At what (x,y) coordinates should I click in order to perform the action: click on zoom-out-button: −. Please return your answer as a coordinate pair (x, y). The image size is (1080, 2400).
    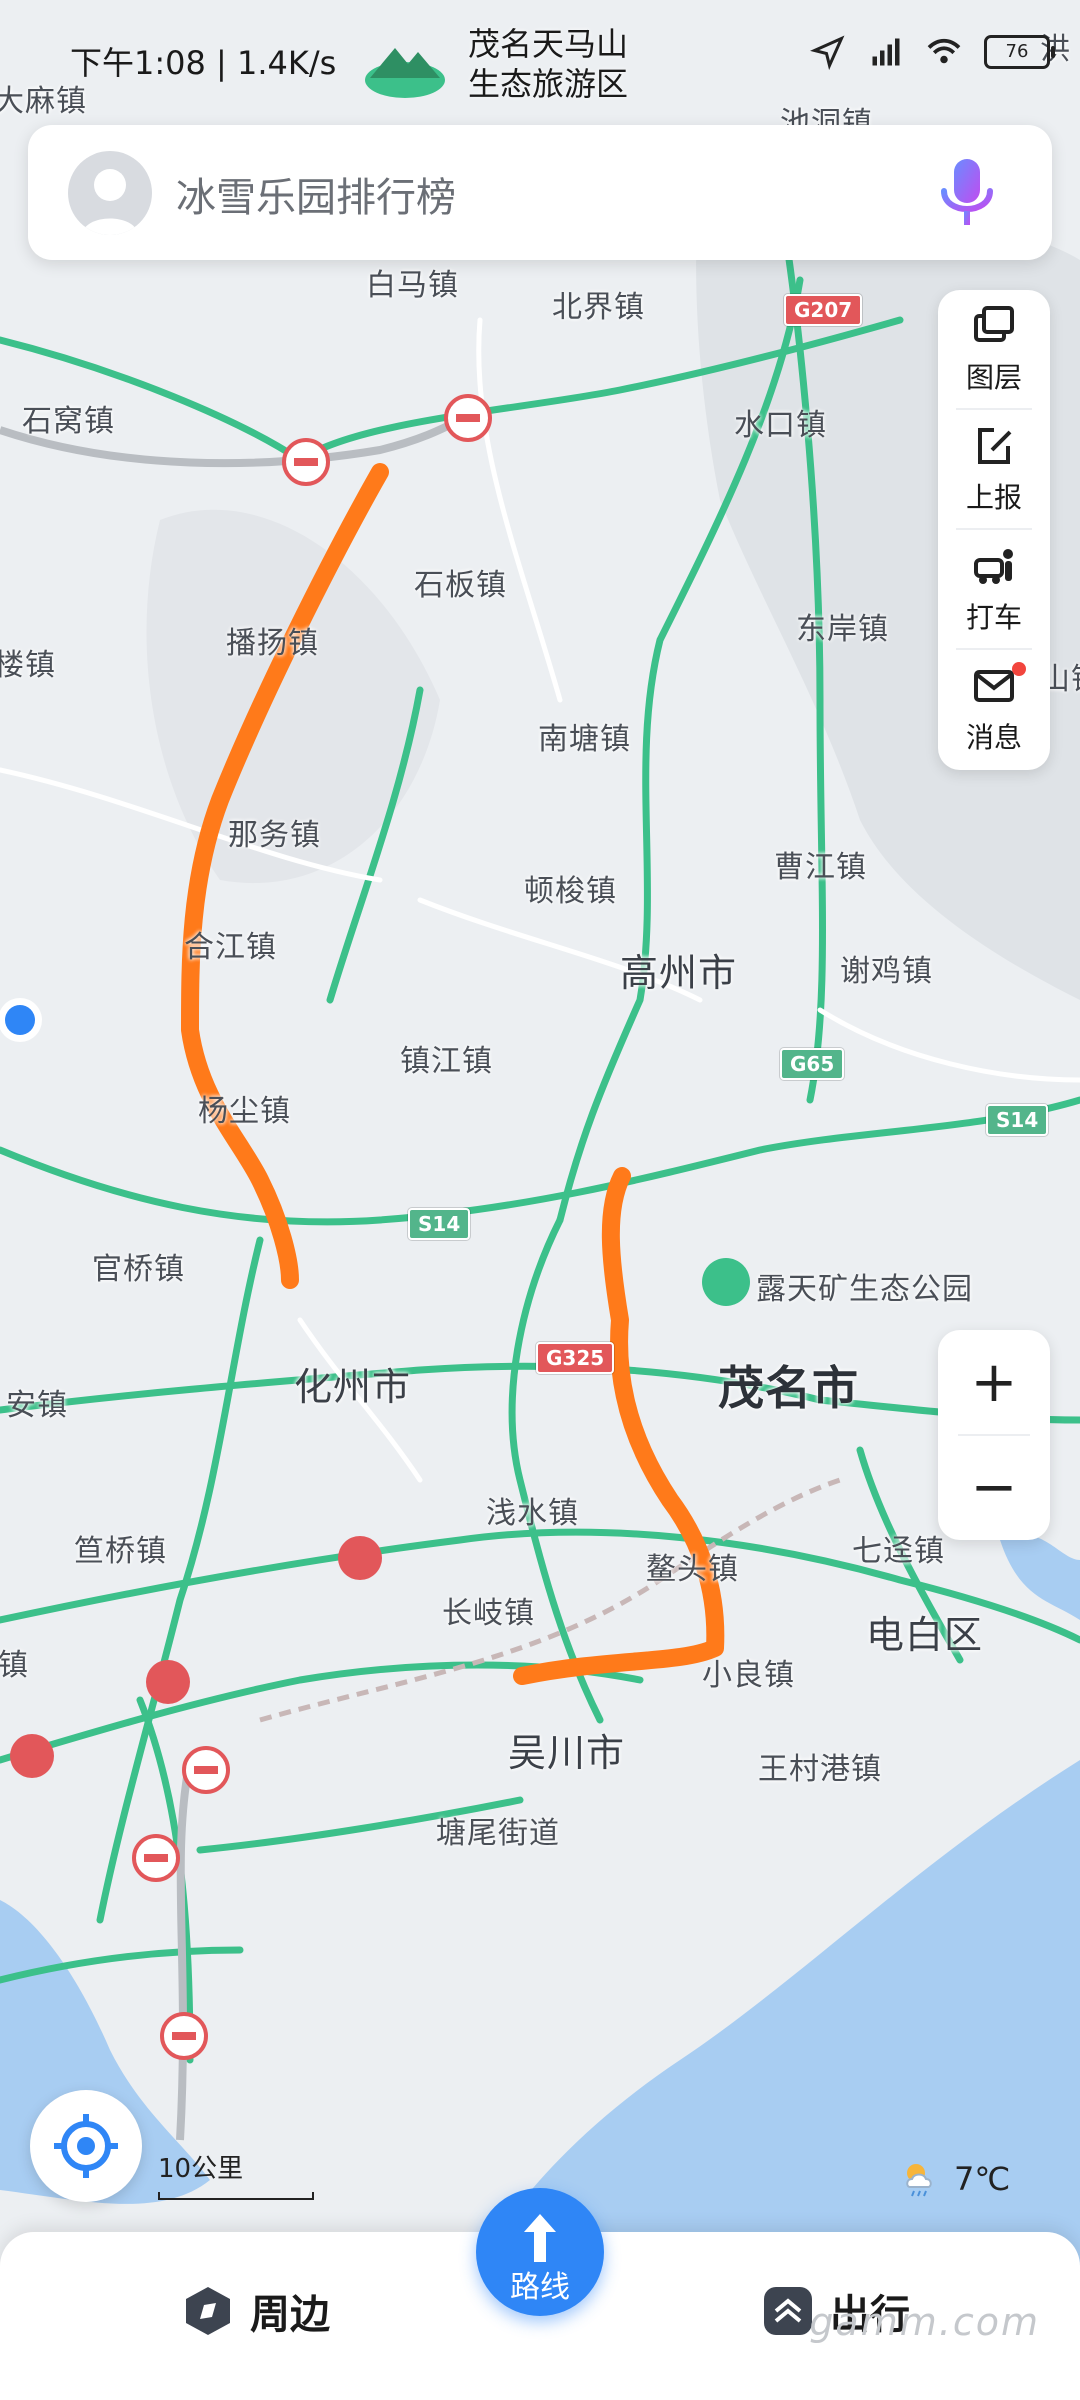
    Looking at the image, I should click on (994, 1487).